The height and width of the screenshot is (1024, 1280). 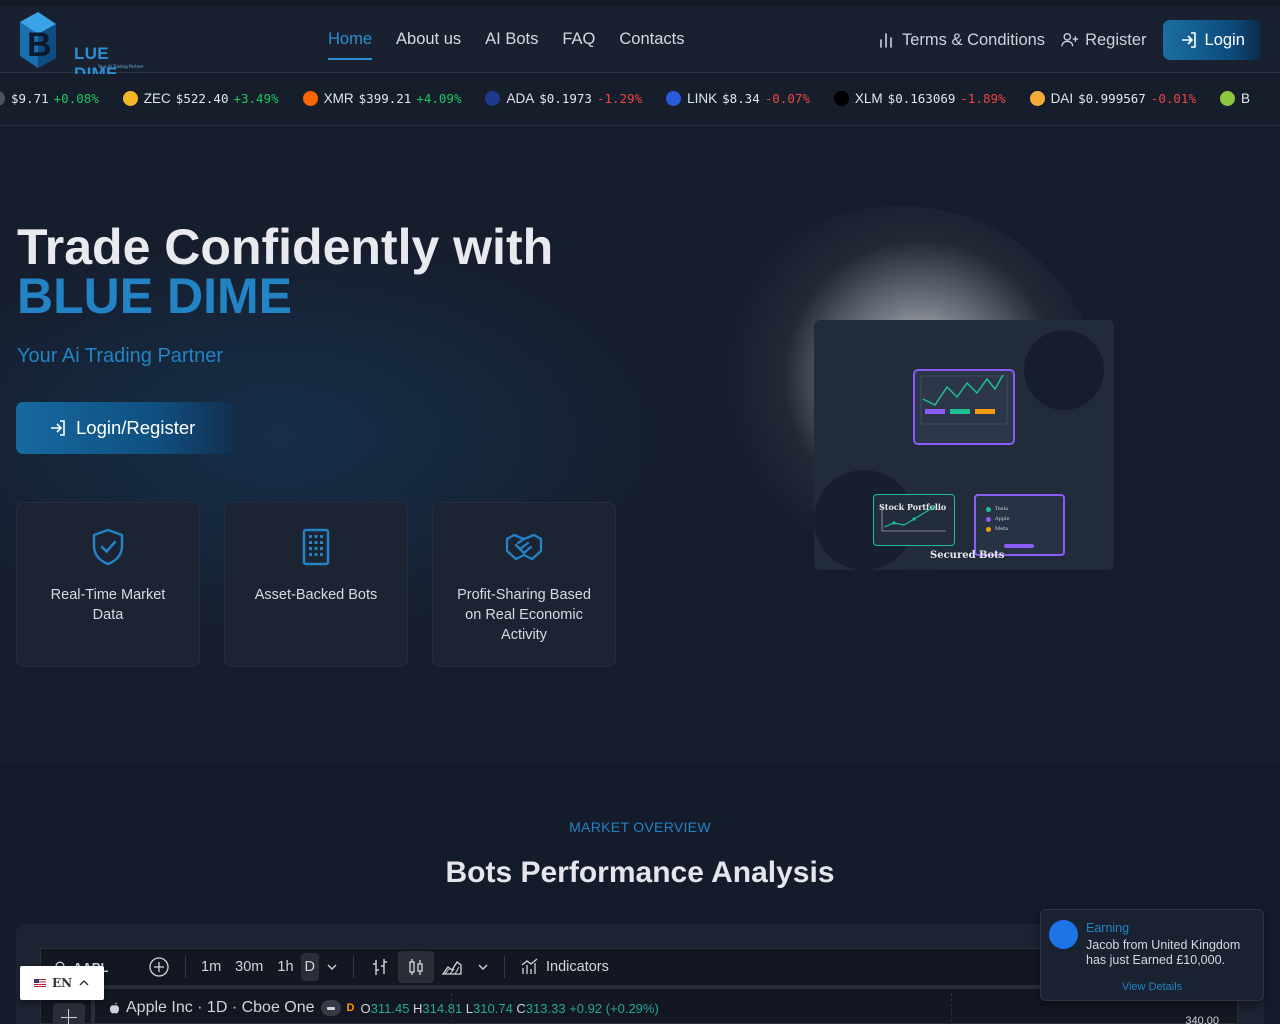 What do you see at coordinates (578, 44) in the screenshot?
I see `menu-faq: FAQ` at bounding box center [578, 44].